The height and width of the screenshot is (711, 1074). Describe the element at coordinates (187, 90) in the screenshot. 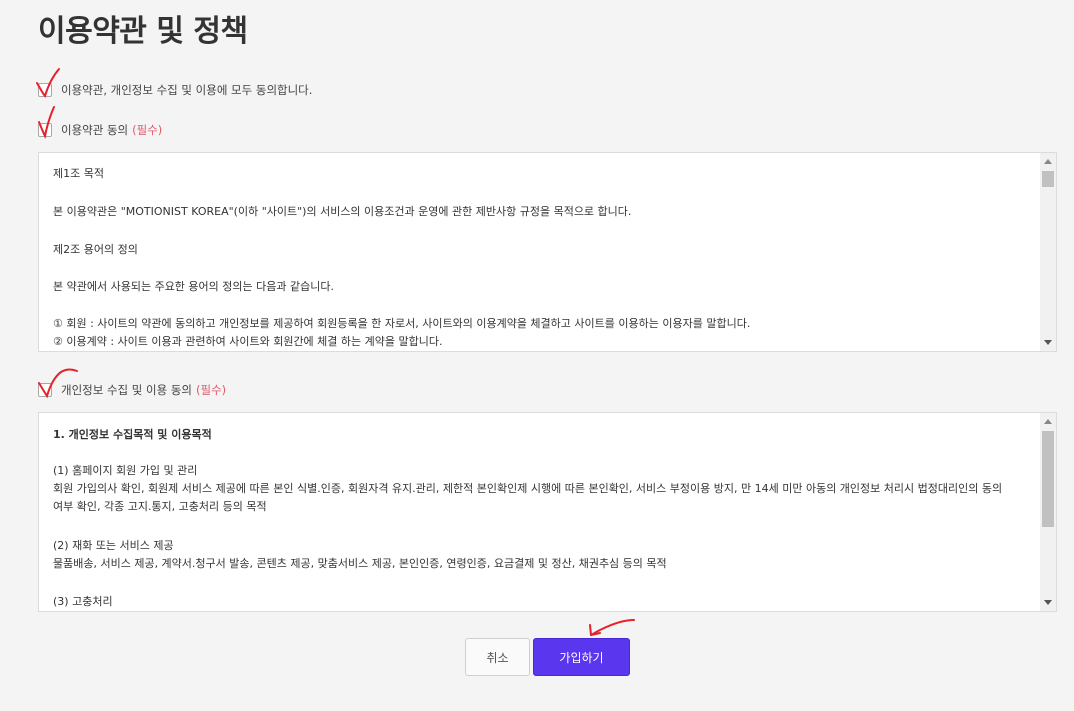

I see `agree-all-label: 이용약관, 개인정보 수집 및 이용에 모두 동의합니다.` at that location.